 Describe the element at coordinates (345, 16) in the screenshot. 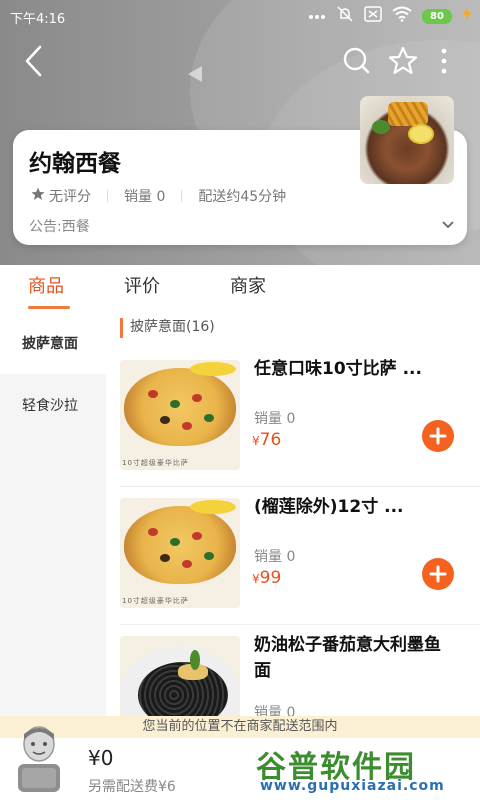

I see `mute-icon` at that location.